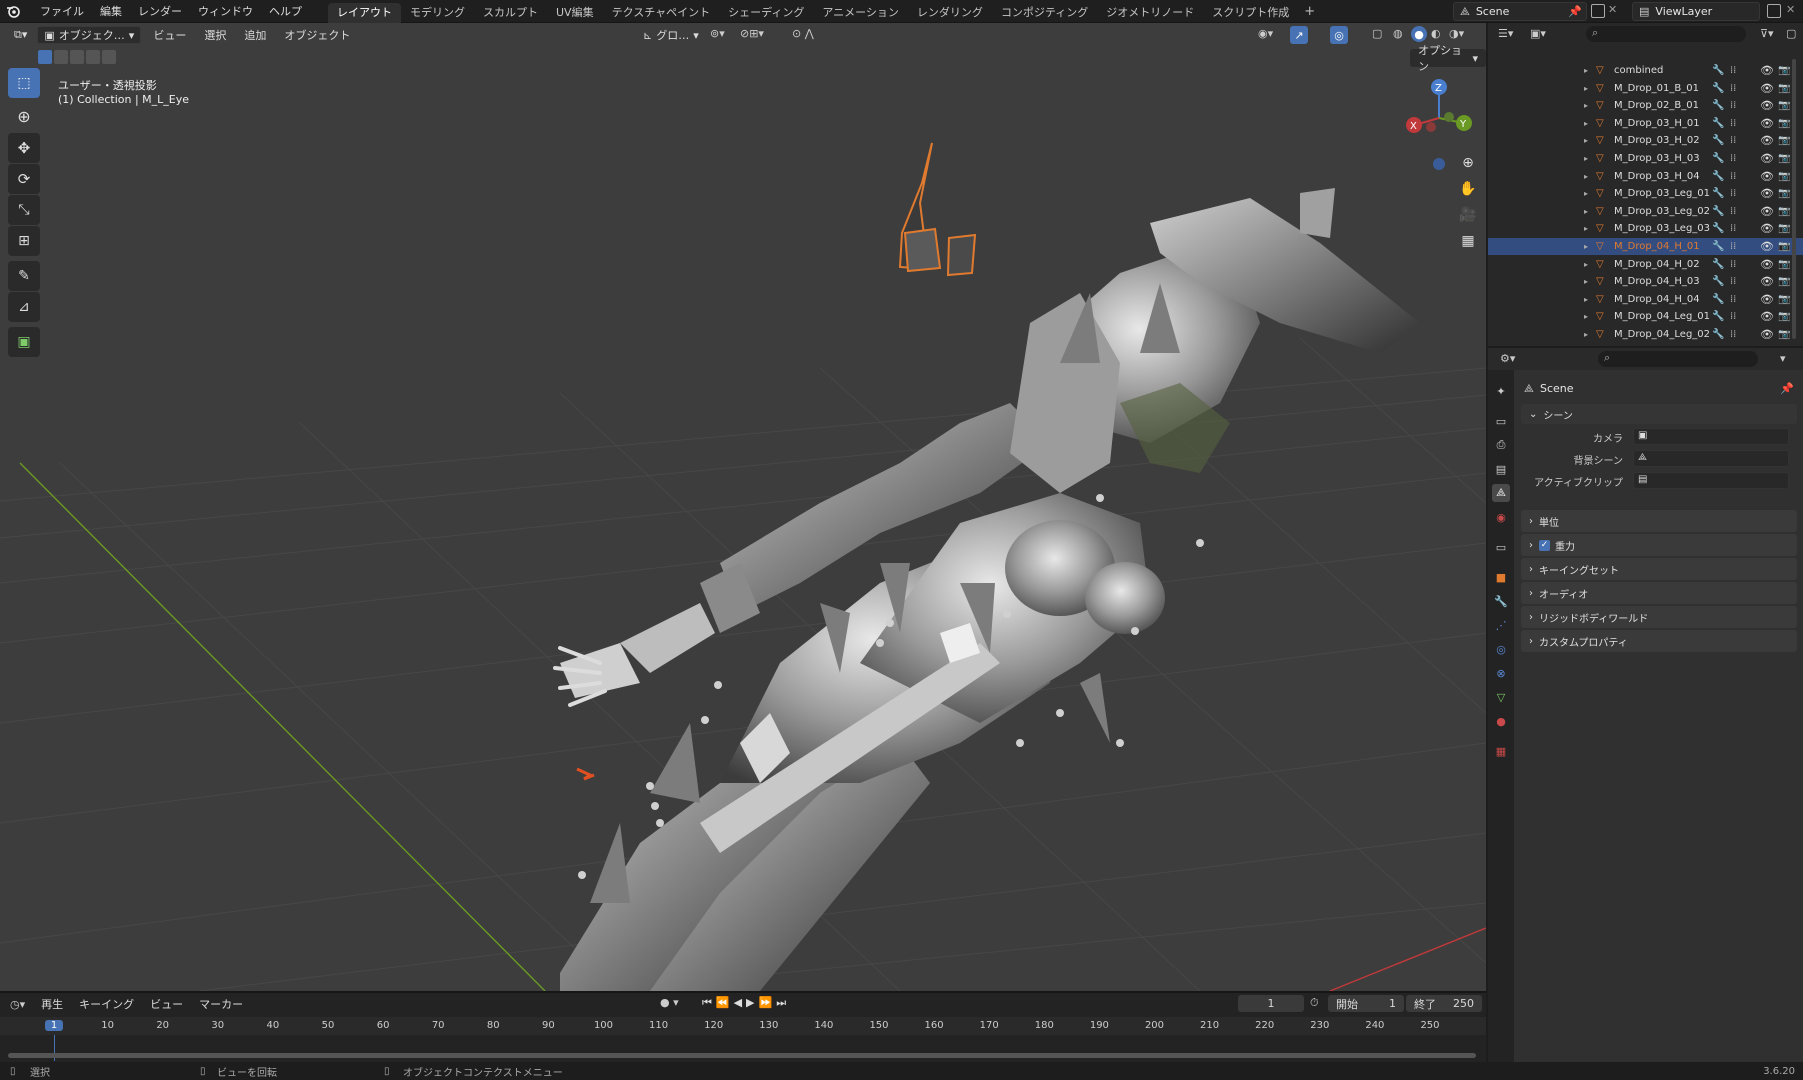 This screenshot has width=1803, height=1080. Describe the element at coordinates (364, 12) in the screenshot. I see `workspace-tab: レイアウト` at that location.